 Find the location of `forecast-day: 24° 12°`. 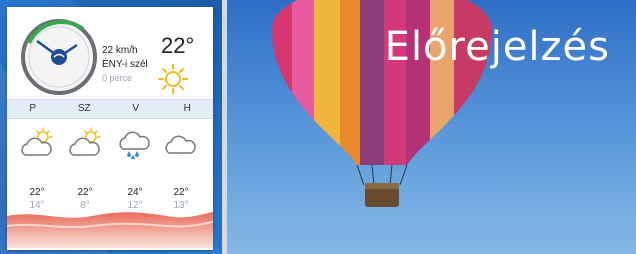

forecast-day: 24° 12° is located at coordinates (135, 169).